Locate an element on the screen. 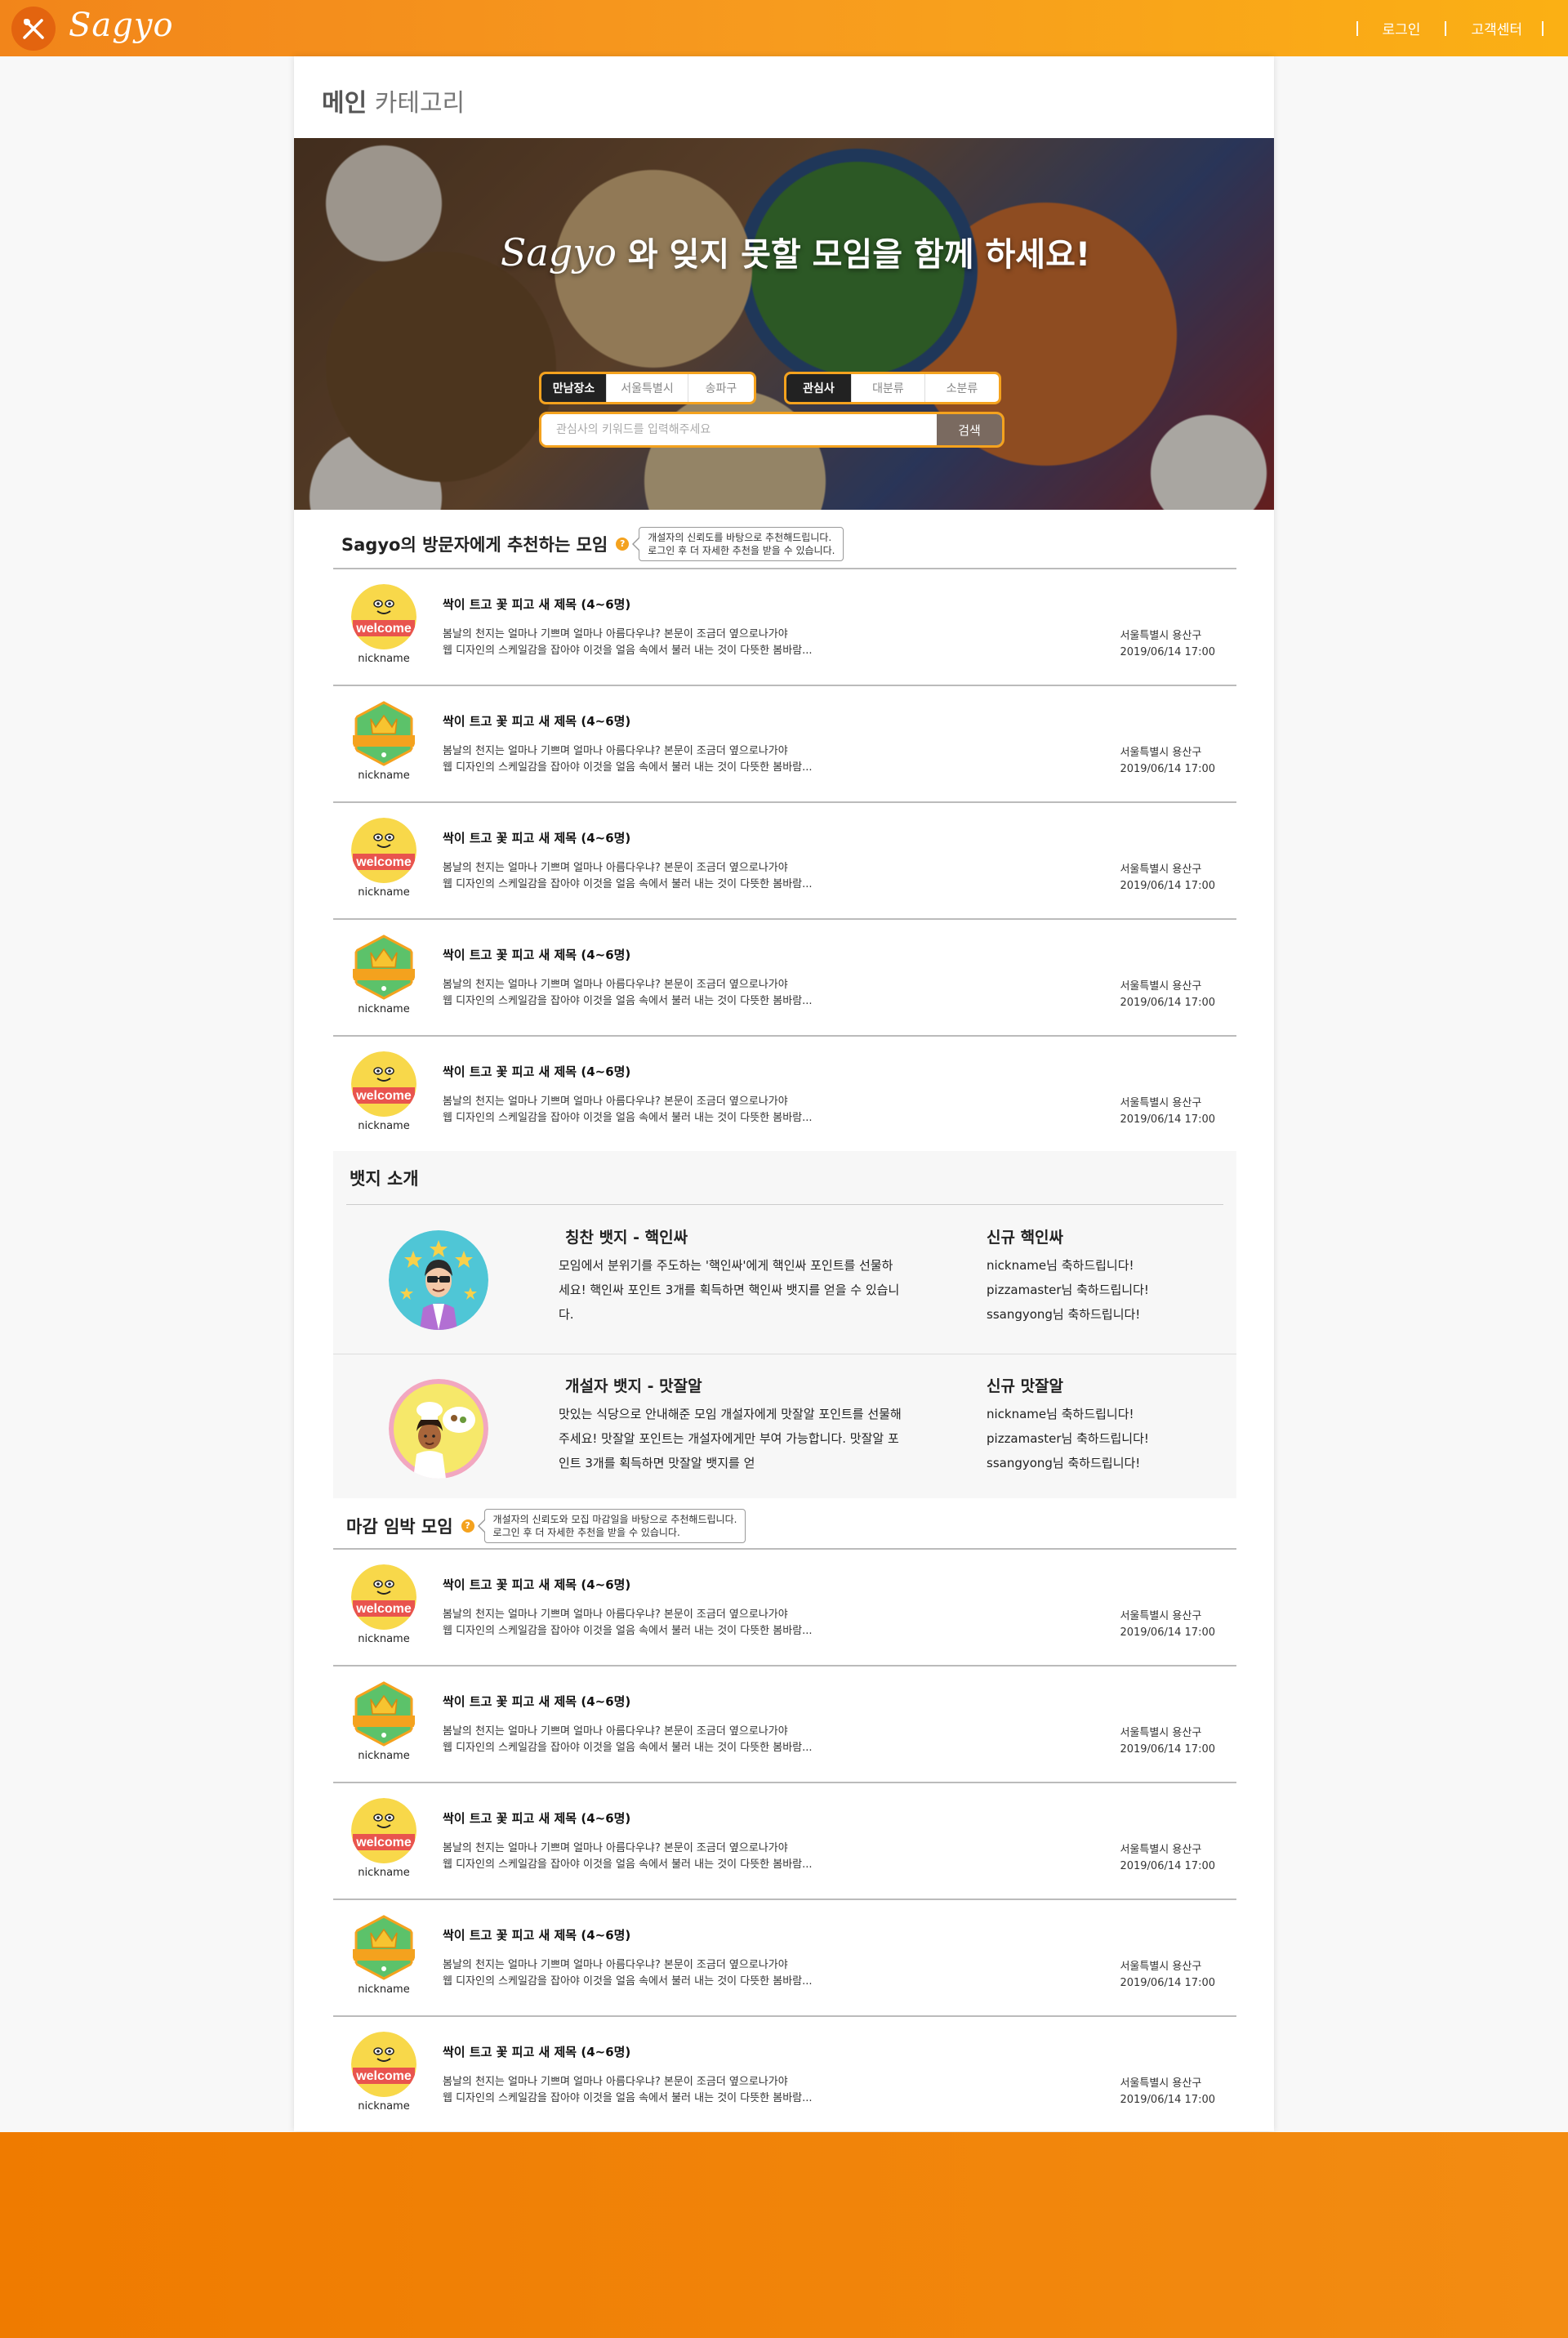  place-city-select: 서울특별시 is located at coordinates (647, 388).